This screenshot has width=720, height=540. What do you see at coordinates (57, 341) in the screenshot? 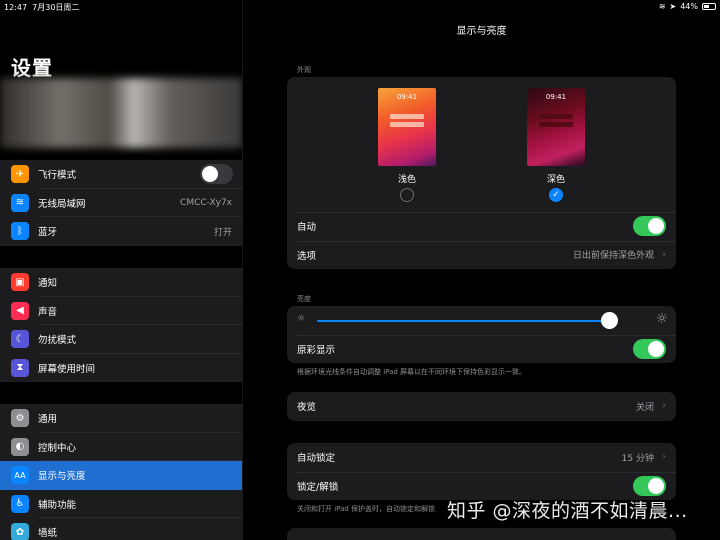
I see `sidebar-item-label: 勿扰模式` at bounding box center [57, 341].